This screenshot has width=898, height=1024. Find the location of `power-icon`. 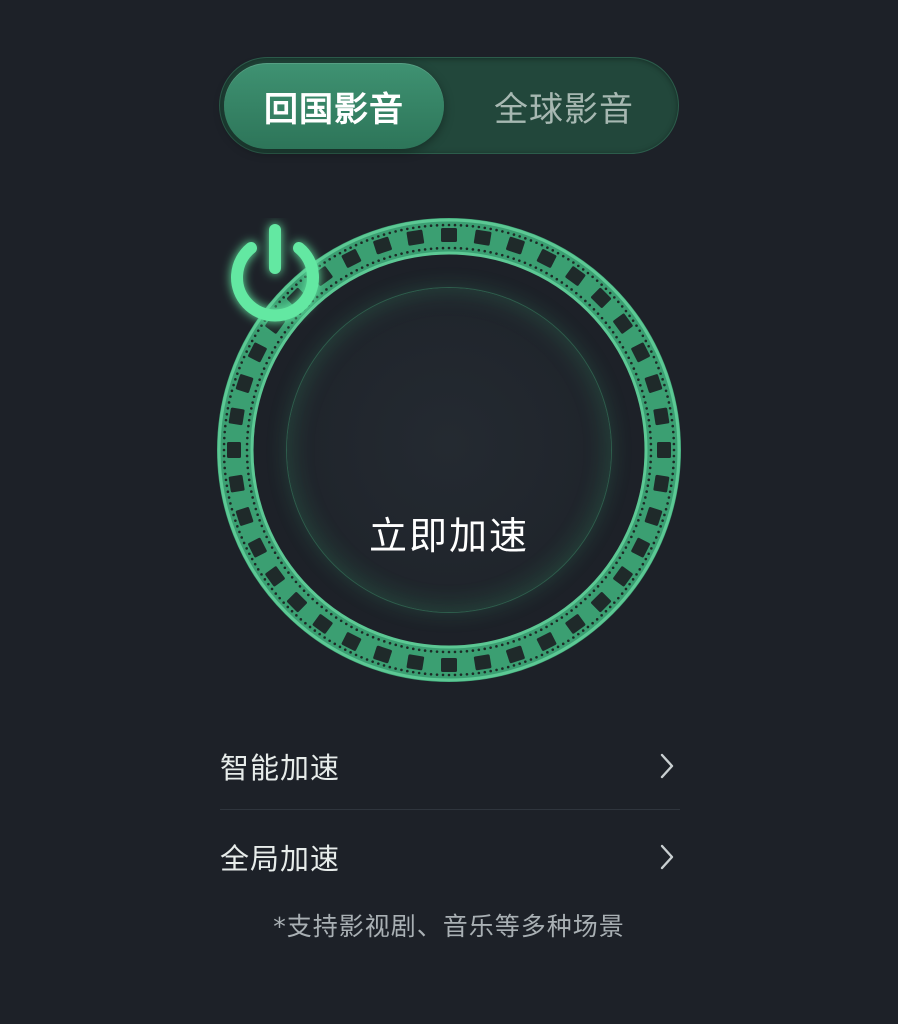

power-icon is located at coordinates (275, 273).